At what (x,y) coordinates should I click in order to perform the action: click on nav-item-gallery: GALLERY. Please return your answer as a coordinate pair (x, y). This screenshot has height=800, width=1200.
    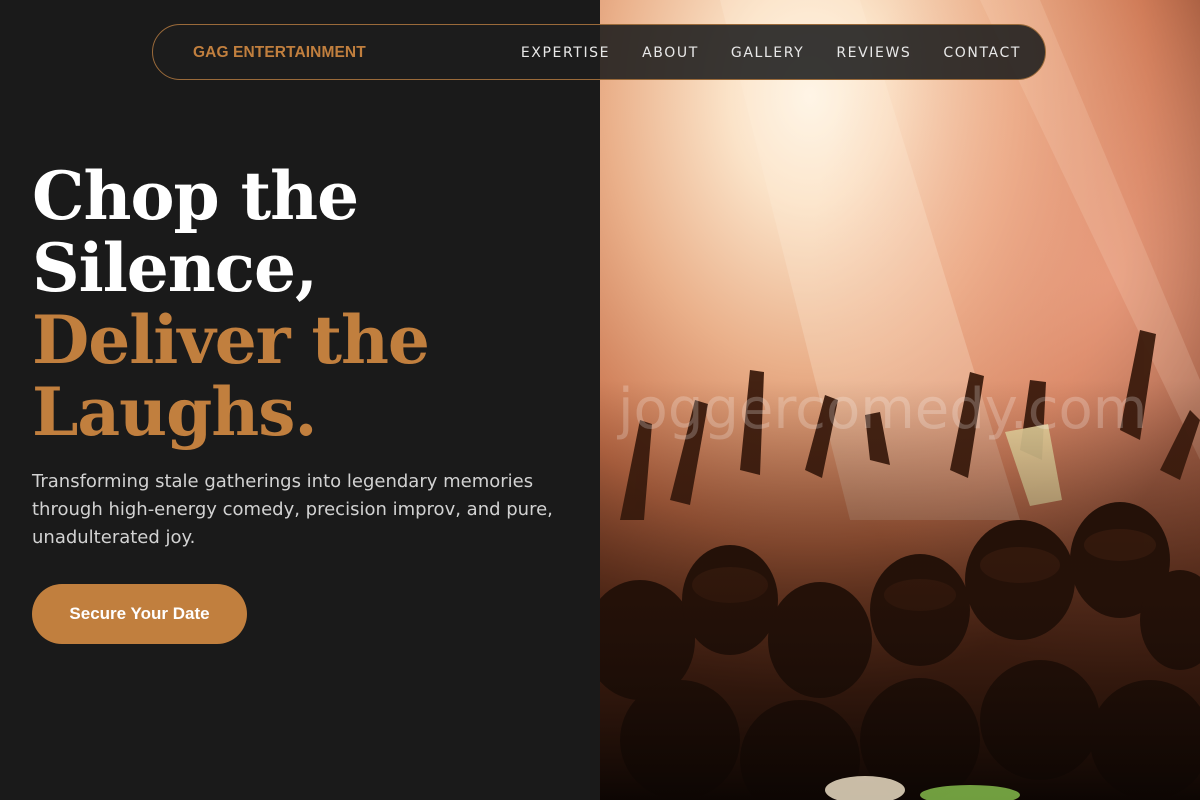
    Looking at the image, I should click on (767, 53).